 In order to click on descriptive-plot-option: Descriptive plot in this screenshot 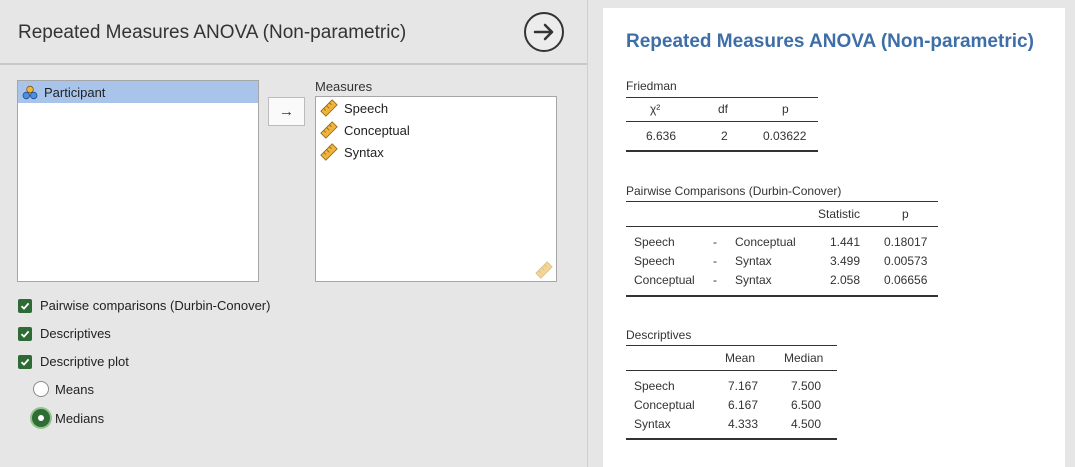, I will do `click(73, 361)`.